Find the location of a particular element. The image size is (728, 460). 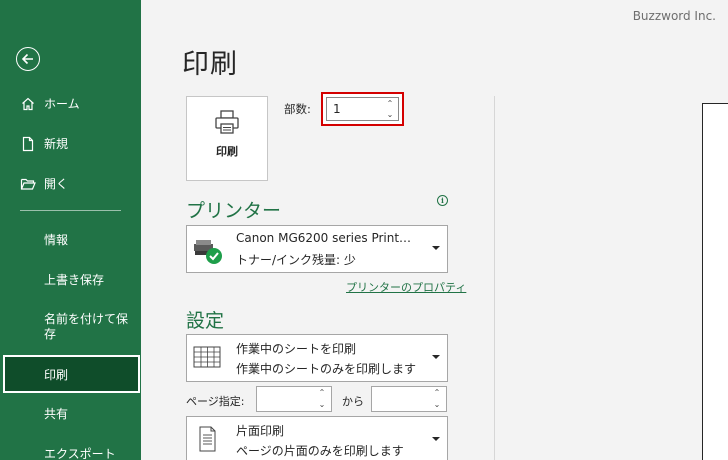

printer-status: トナー/インク残量: 少 is located at coordinates (296, 260).